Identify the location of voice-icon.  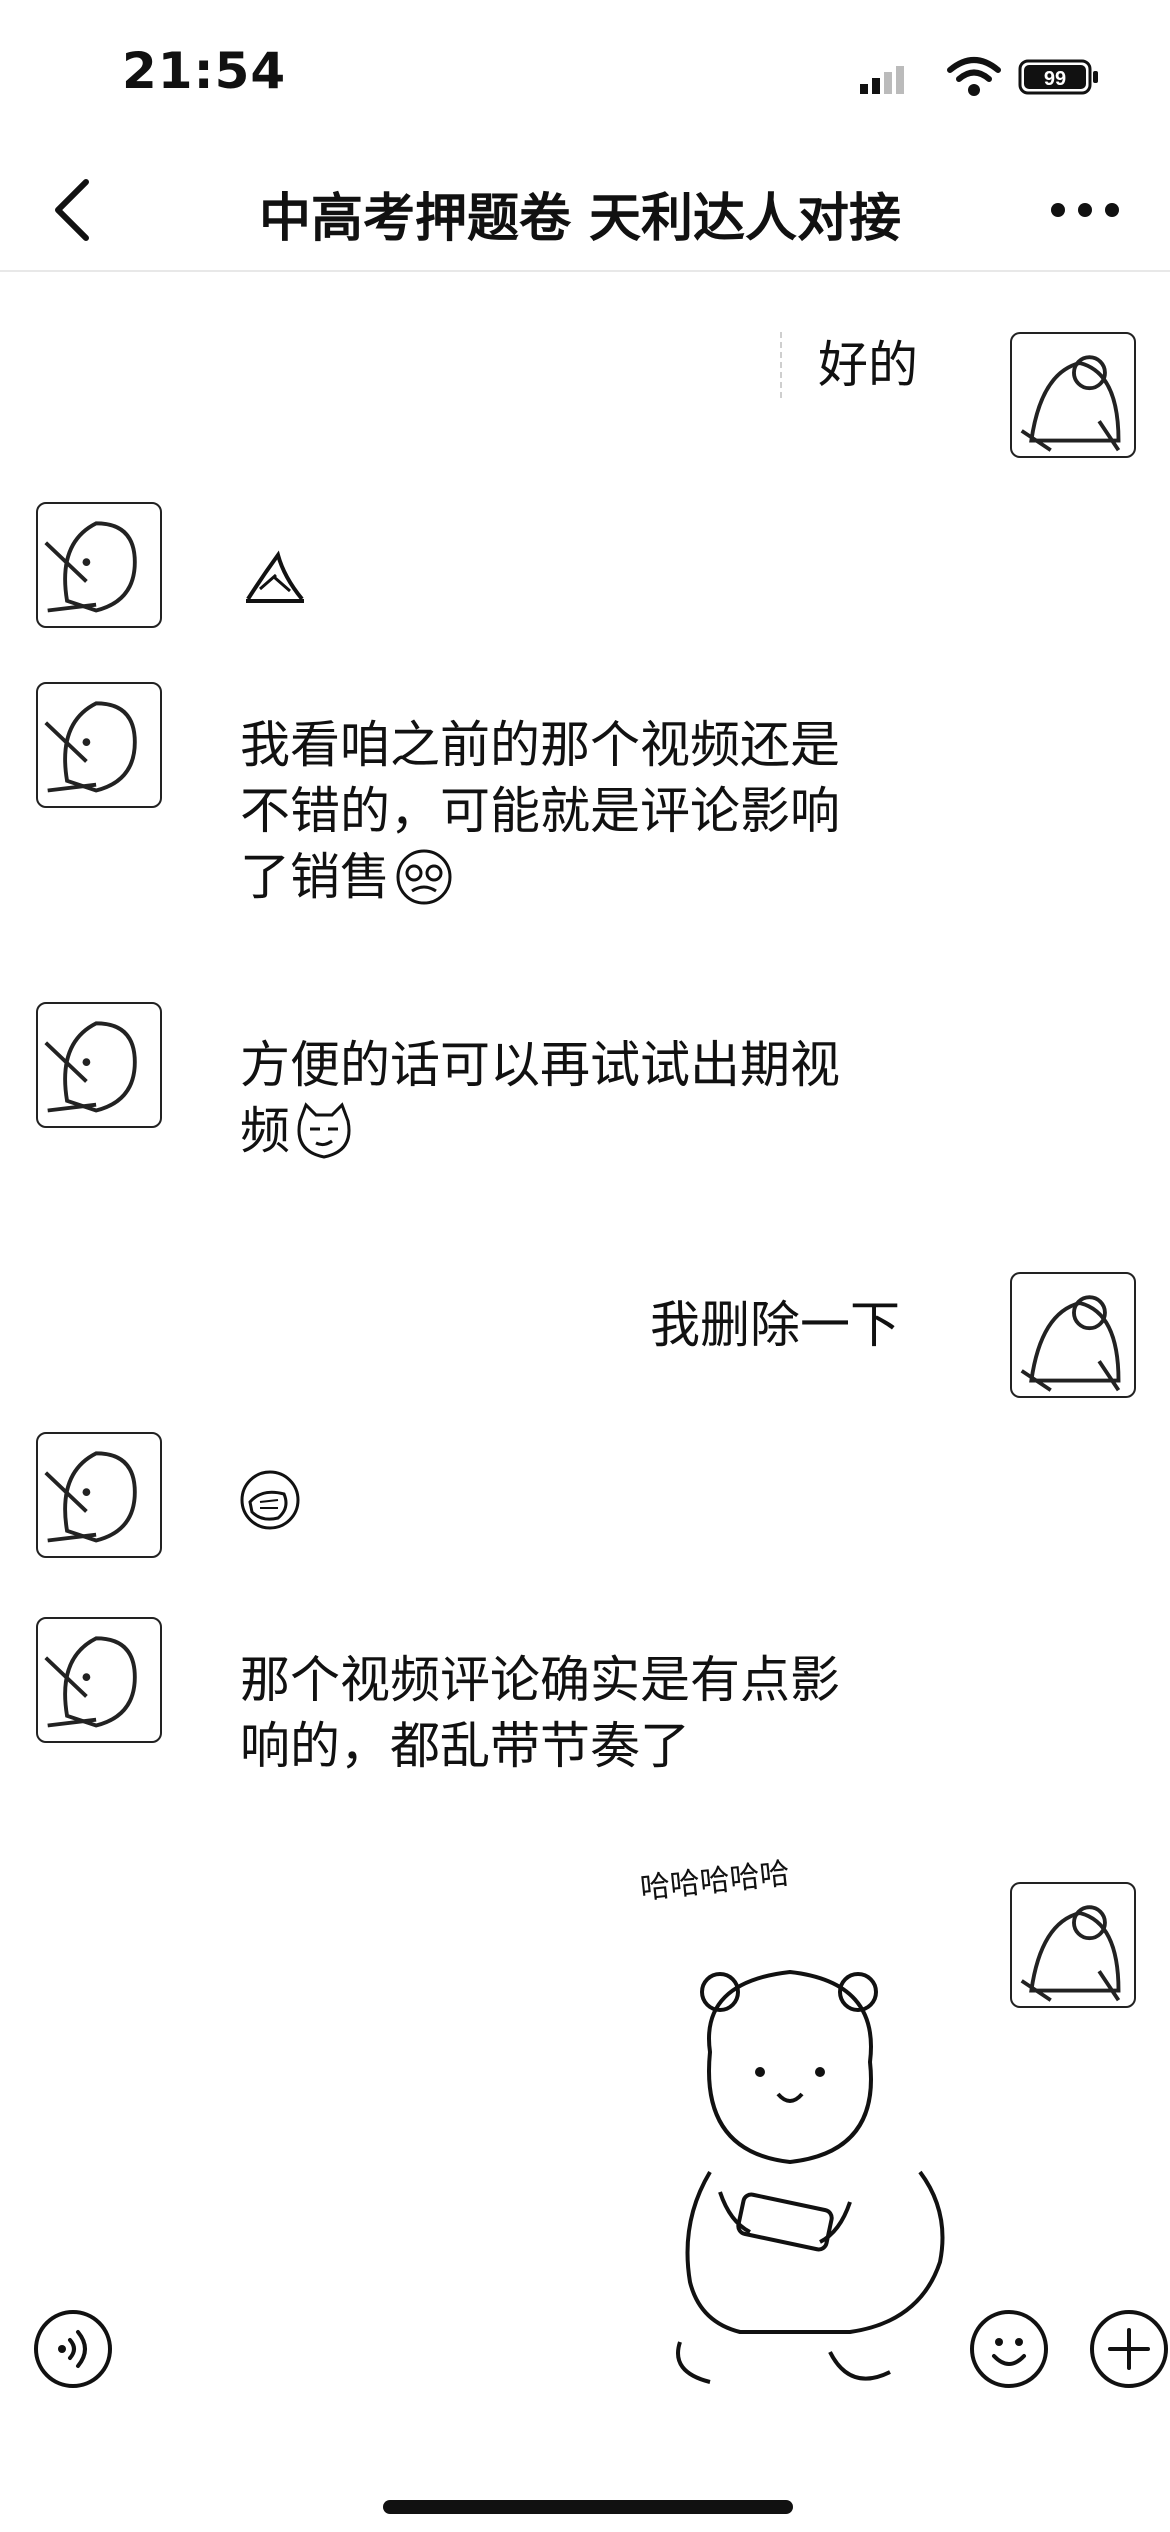
(73, 2349).